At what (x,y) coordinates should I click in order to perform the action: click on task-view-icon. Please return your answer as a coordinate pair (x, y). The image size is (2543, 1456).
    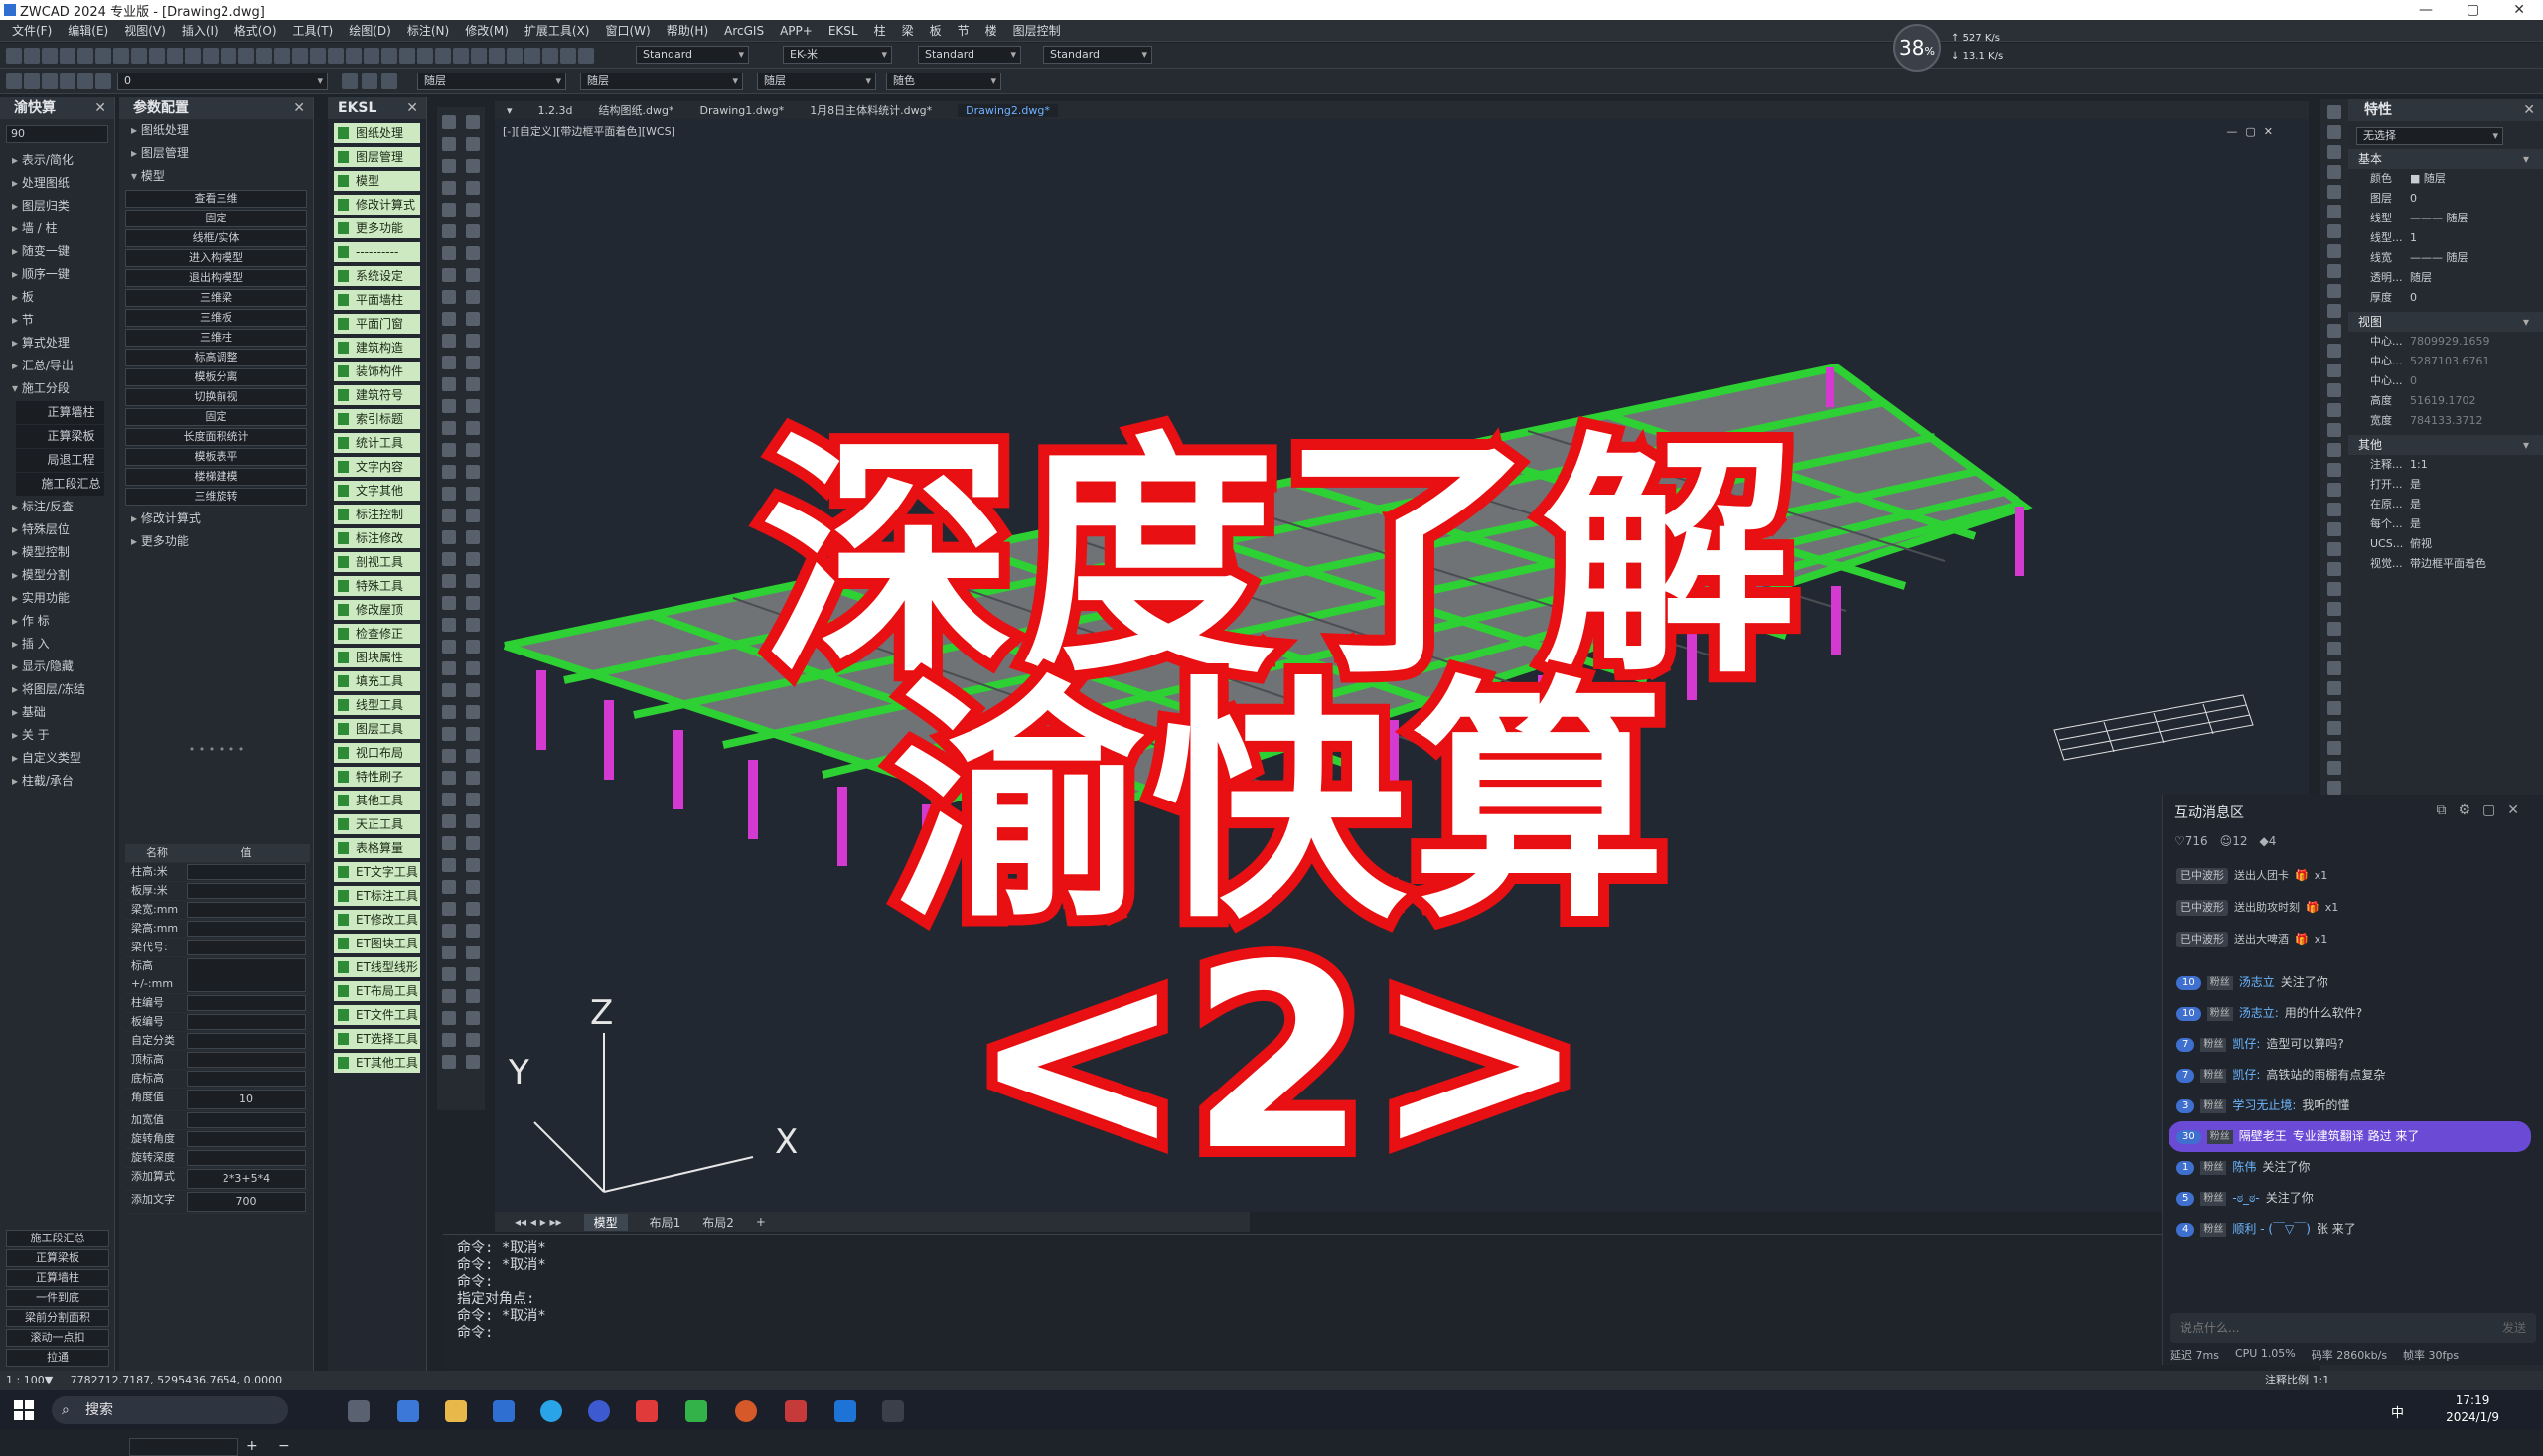
    Looking at the image, I should click on (359, 1411).